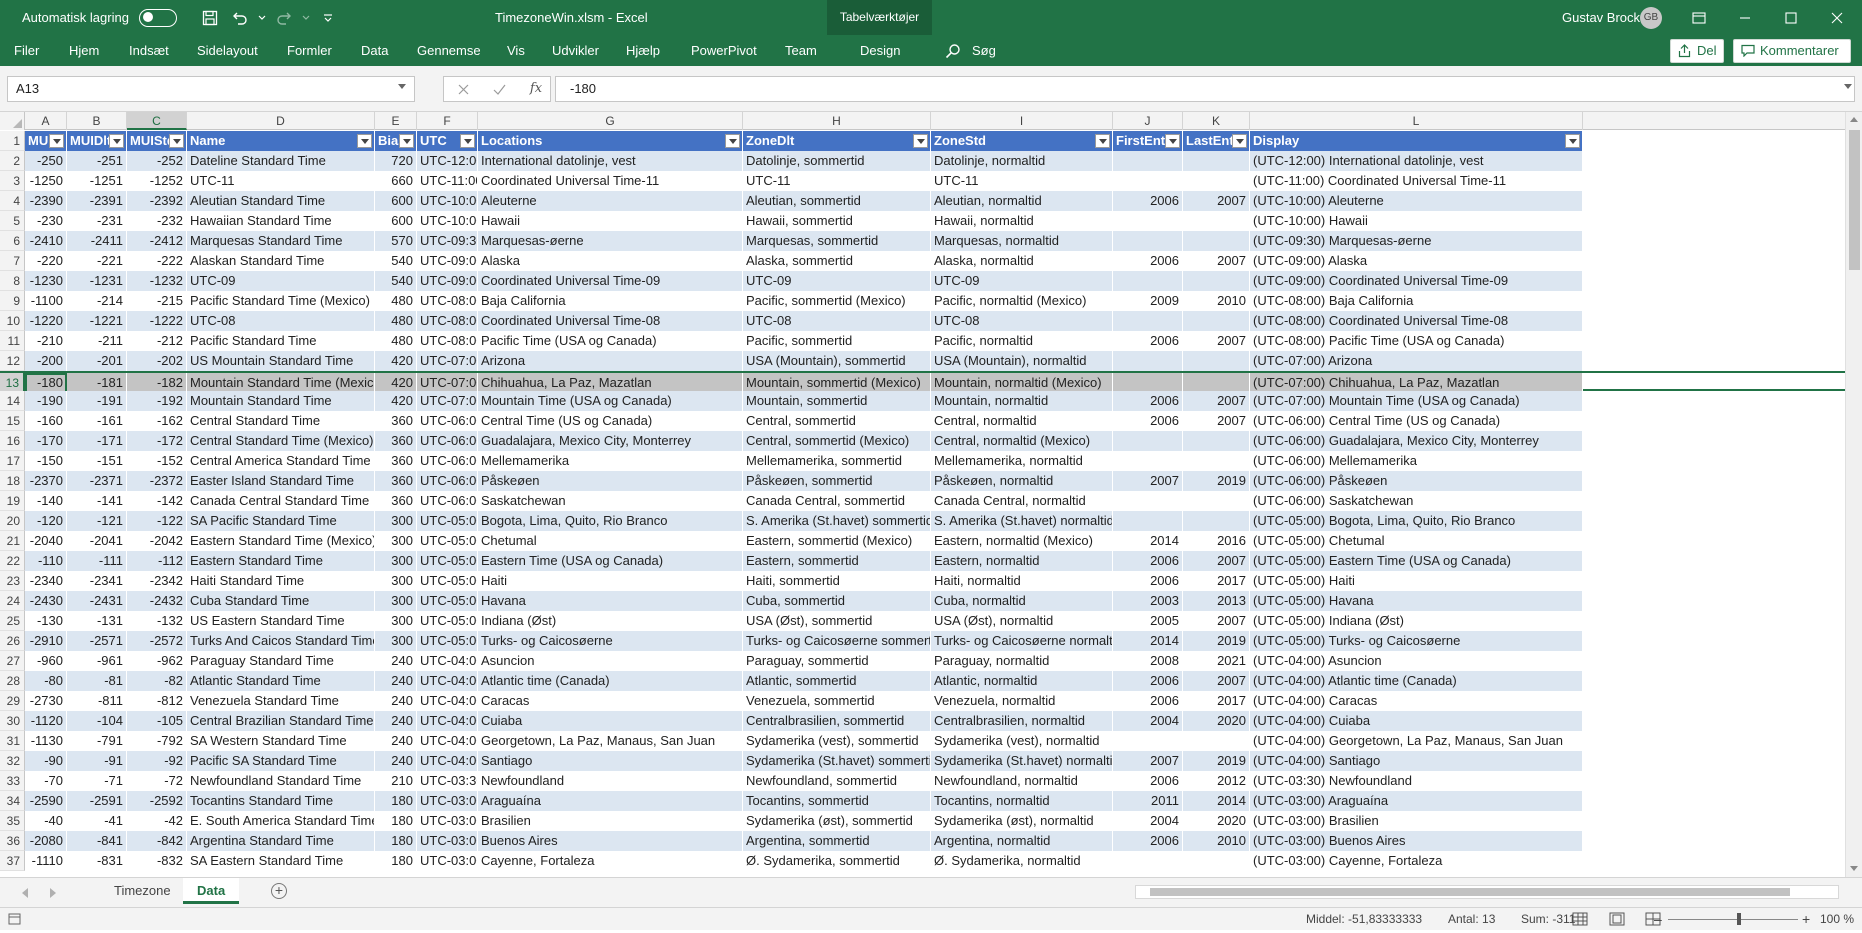 The height and width of the screenshot is (933, 1862). Describe the element at coordinates (97, 361) in the screenshot. I see `cell-muidlt: -201` at that location.